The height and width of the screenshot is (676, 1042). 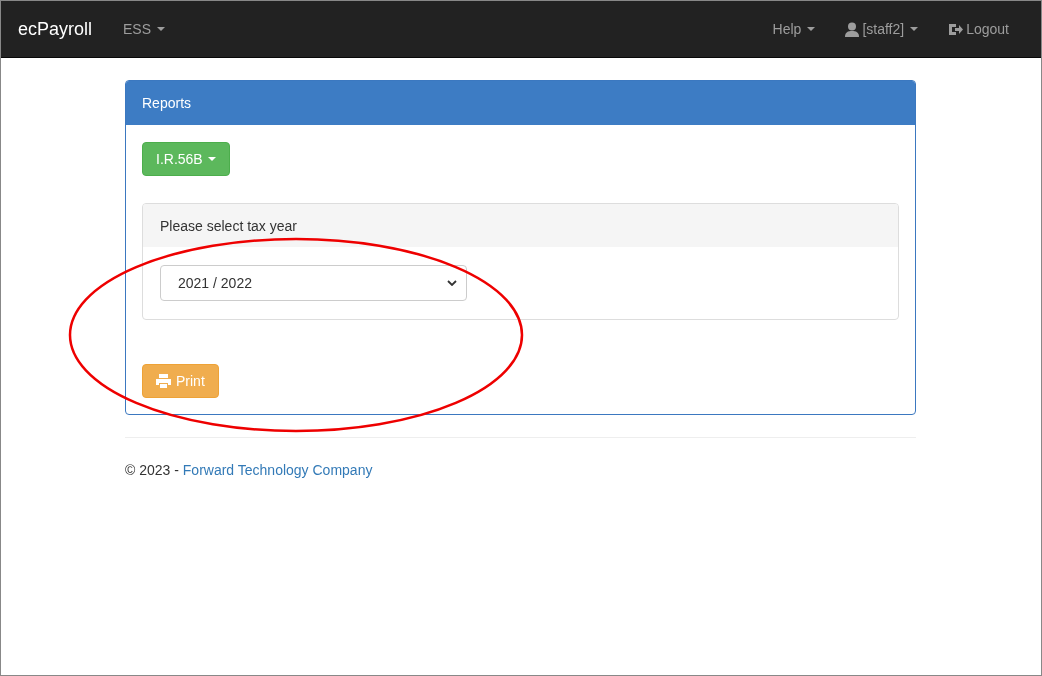 I want to click on logout-link: Logout, so click(x=978, y=29).